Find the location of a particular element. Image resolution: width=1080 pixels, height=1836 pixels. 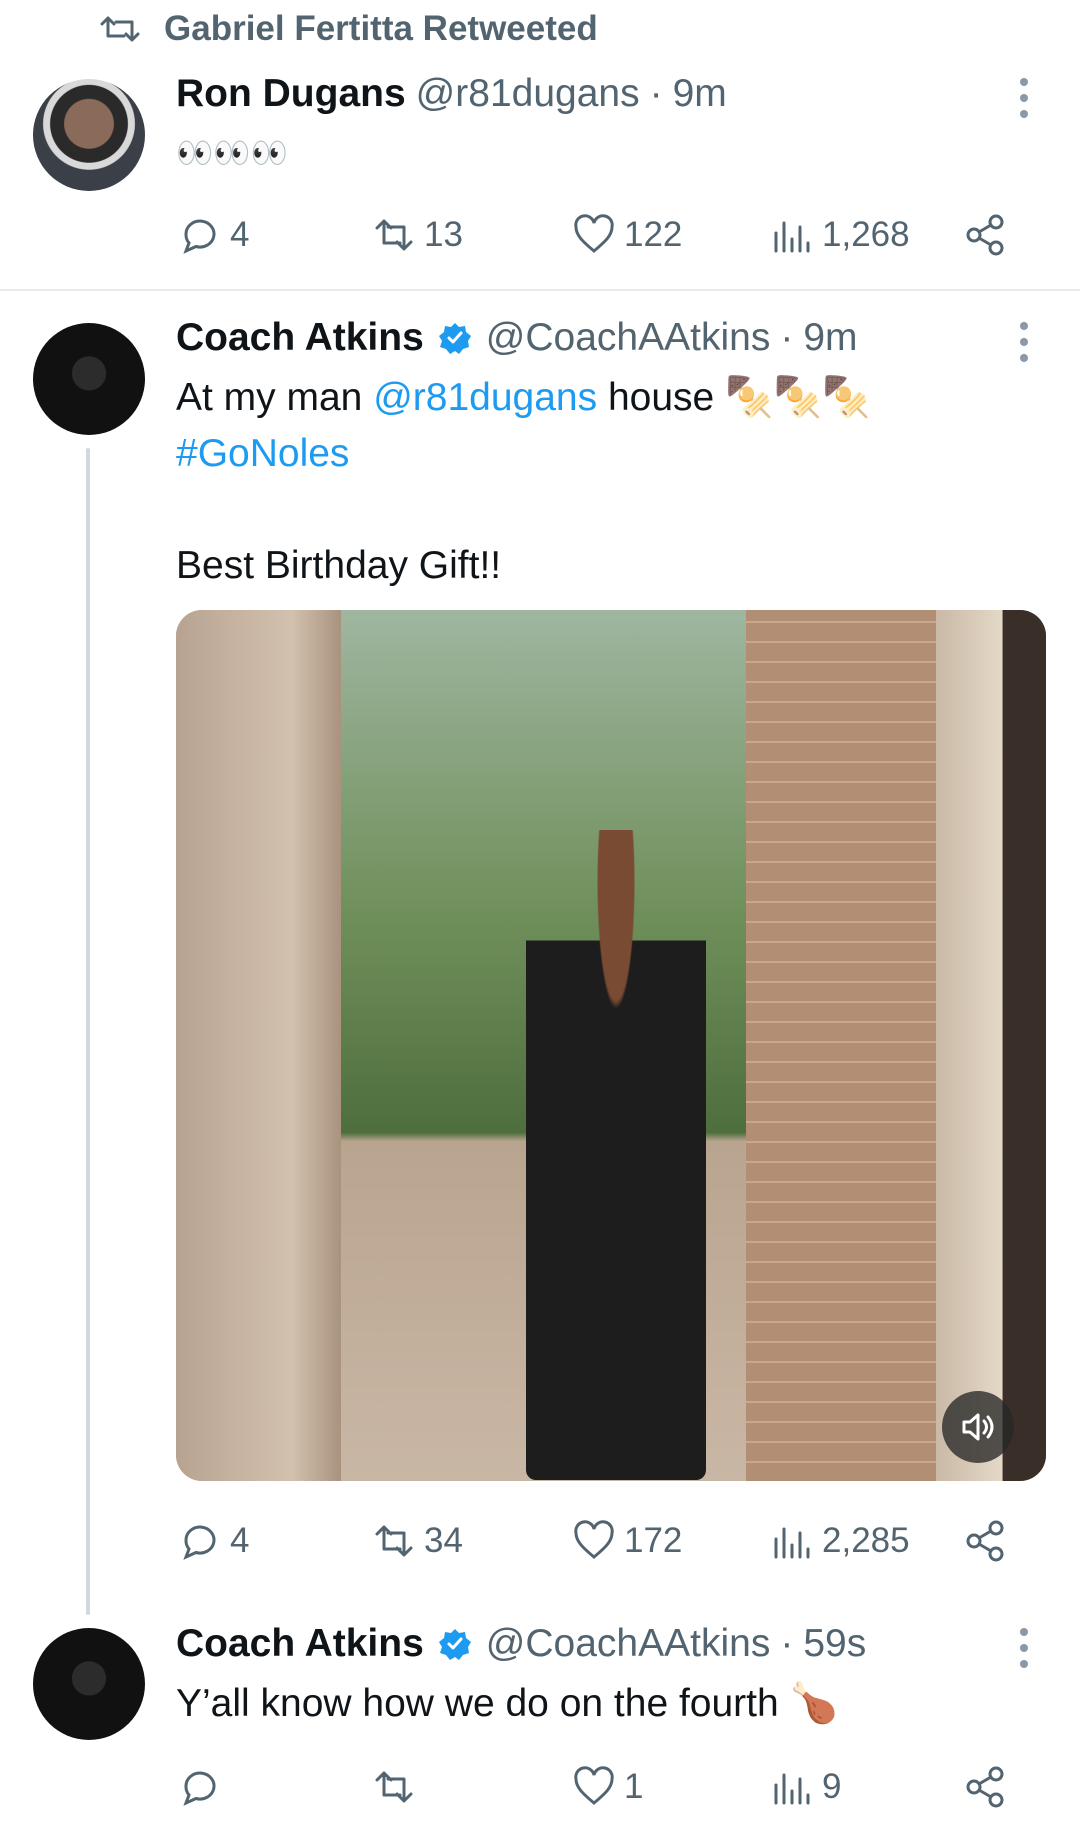

views-button: 2,285 is located at coordinates (840, 1541).